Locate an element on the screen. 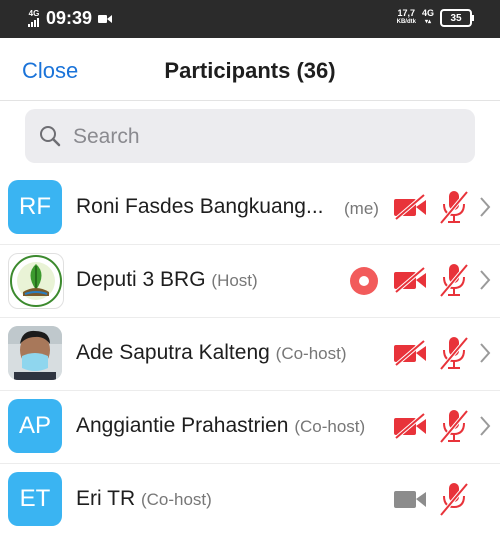  participant-name: Anggiantie Prahastrien is located at coordinates (182, 425).